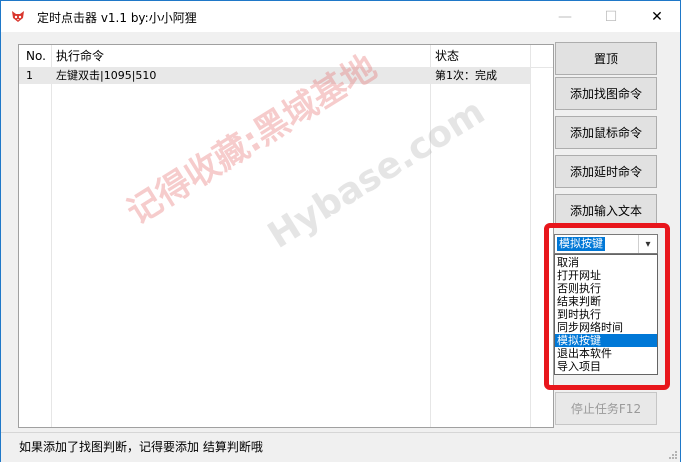 The width and height of the screenshot is (681, 462). What do you see at coordinates (606, 340) in the screenshot?
I see `dropdown-option-selected: 模拟按键` at bounding box center [606, 340].